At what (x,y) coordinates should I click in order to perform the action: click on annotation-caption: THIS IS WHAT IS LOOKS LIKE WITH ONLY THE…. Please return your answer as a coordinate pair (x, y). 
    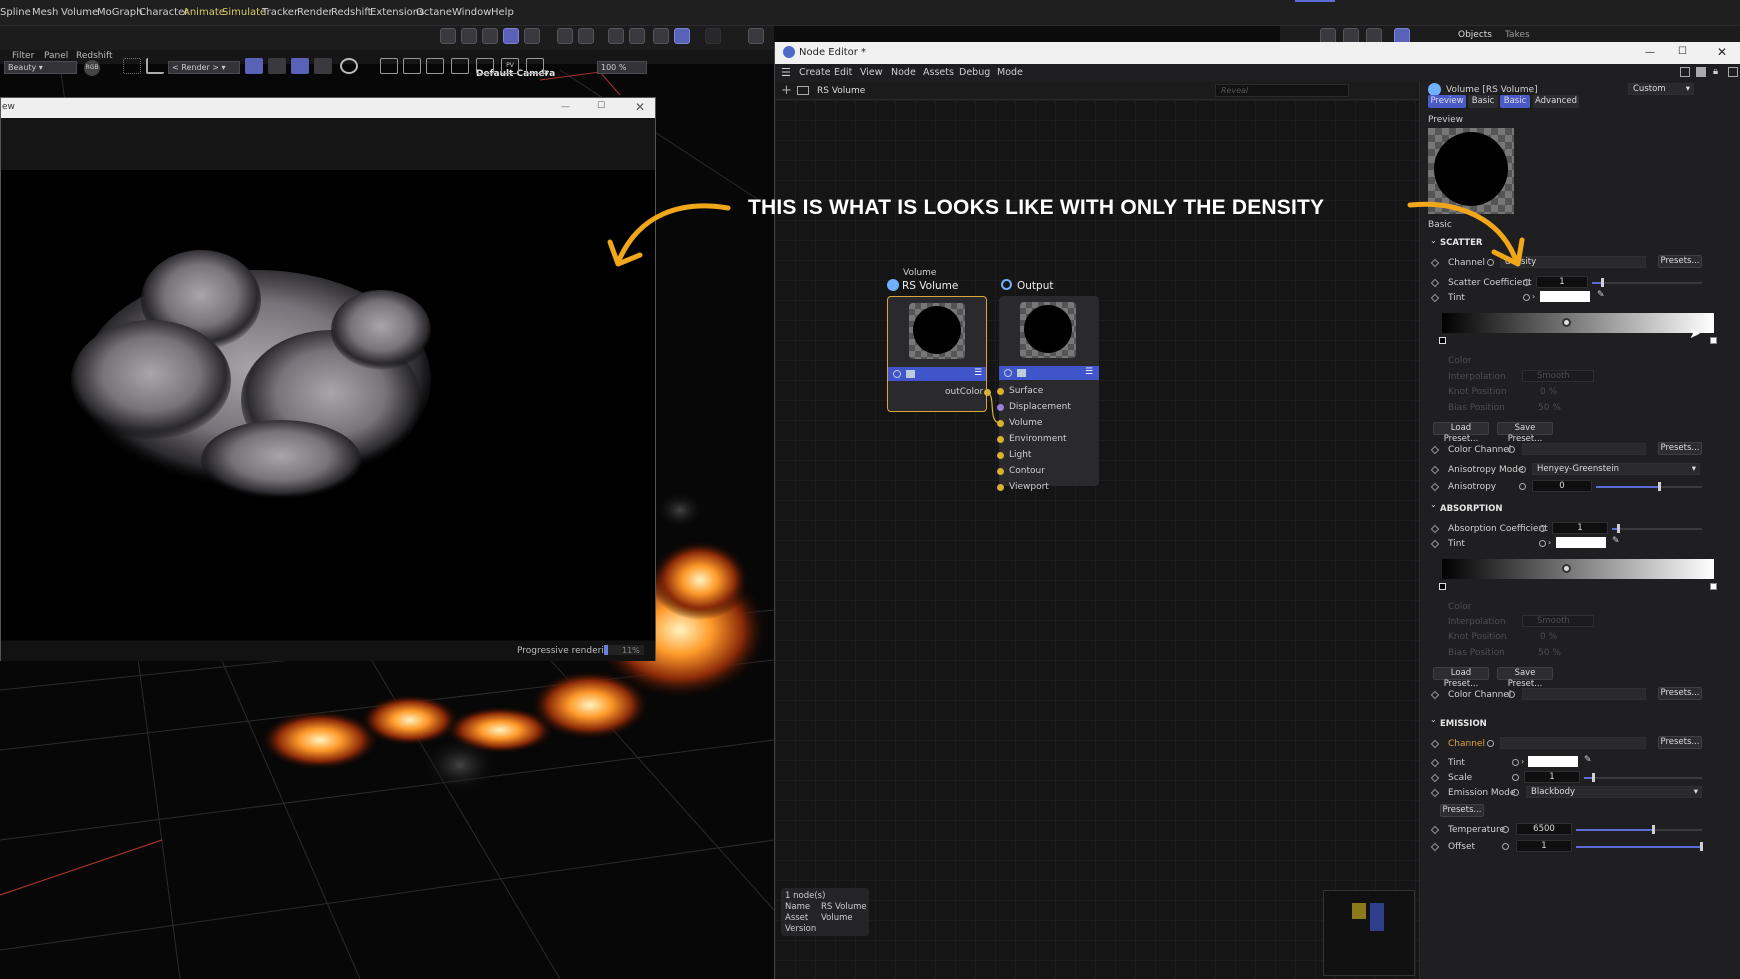
    Looking at the image, I should click on (1036, 207).